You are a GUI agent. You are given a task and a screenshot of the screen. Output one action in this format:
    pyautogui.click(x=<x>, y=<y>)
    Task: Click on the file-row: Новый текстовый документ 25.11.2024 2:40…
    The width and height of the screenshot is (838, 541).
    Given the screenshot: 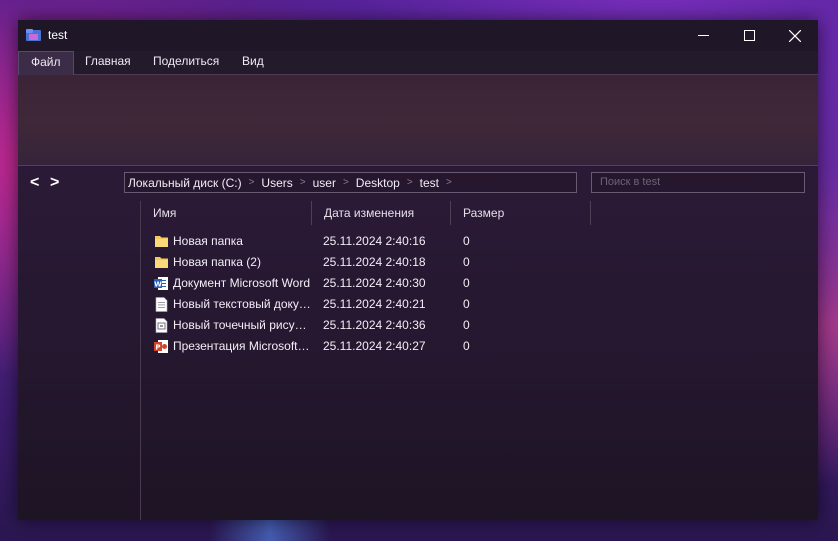 What is the action you would take?
    pyautogui.click(x=479, y=304)
    